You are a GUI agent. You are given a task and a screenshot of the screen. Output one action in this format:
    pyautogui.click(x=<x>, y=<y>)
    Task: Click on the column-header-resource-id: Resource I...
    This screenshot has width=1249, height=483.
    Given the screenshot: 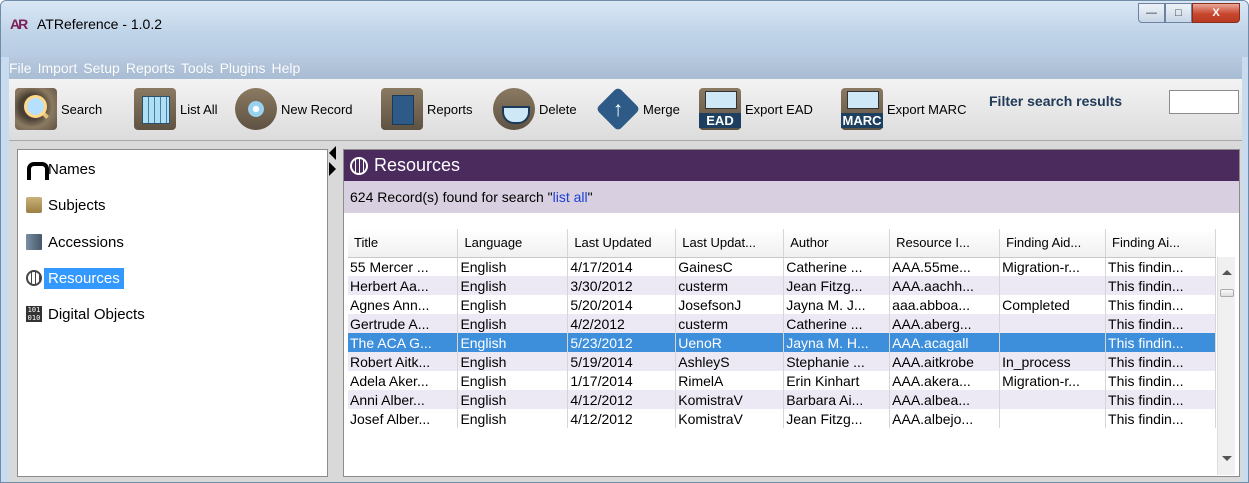 What is the action you would take?
    pyautogui.click(x=945, y=243)
    